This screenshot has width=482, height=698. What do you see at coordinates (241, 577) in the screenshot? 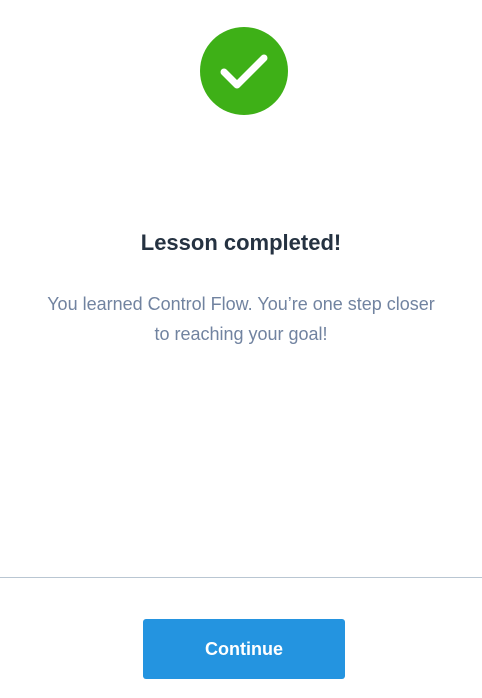
I see `footer-divider` at bounding box center [241, 577].